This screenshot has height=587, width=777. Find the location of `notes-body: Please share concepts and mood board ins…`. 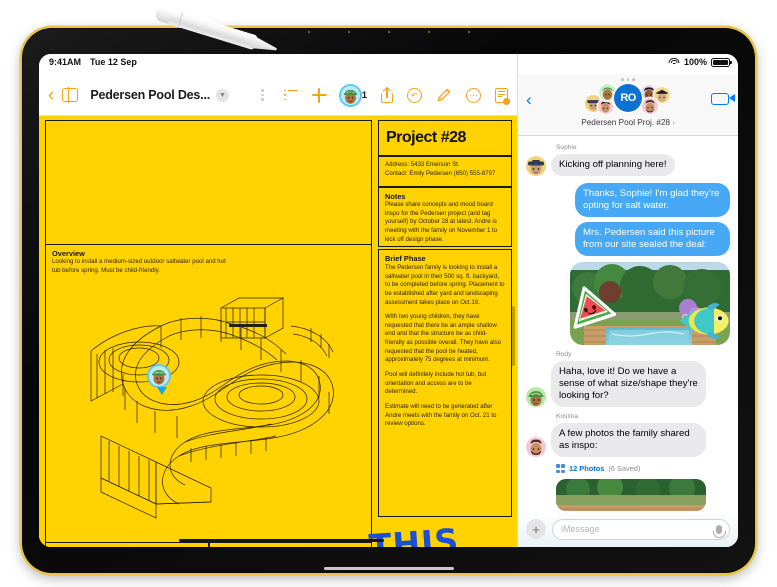

notes-body: Please share concepts and mood board ins… is located at coordinates (441, 222).